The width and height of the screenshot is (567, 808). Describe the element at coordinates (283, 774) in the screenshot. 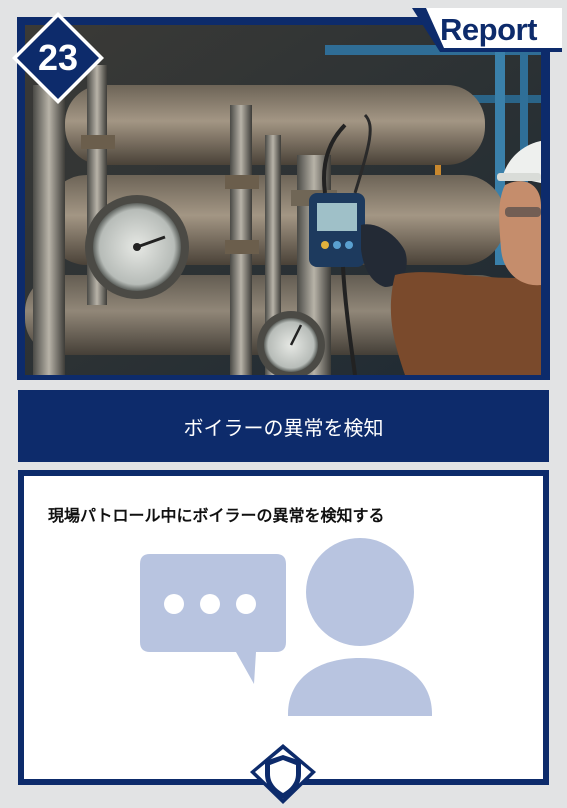

I see `shield-icon` at that location.